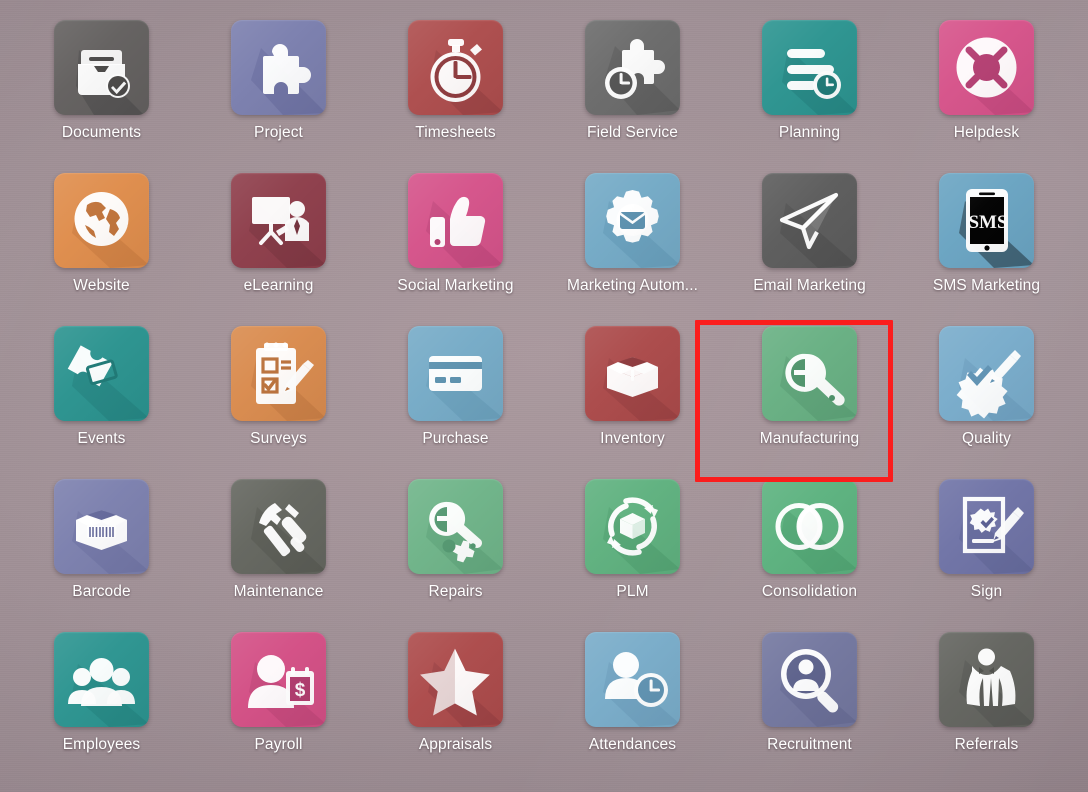  I want to click on lifebuoy-icon, so click(986, 67).